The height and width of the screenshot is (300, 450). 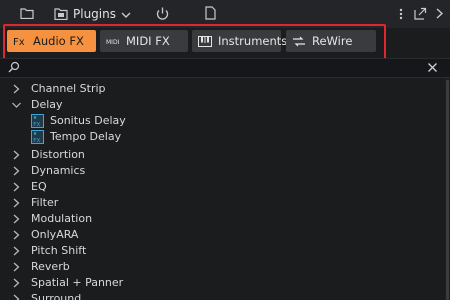 I want to click on folder-icon, so click(x=27, y=13).